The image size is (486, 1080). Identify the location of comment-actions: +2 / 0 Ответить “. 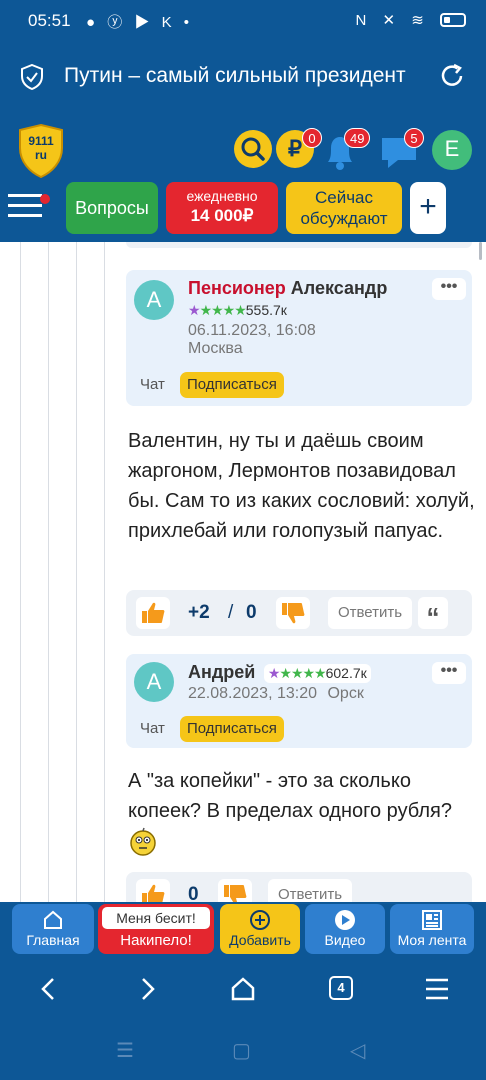
(299, 613).